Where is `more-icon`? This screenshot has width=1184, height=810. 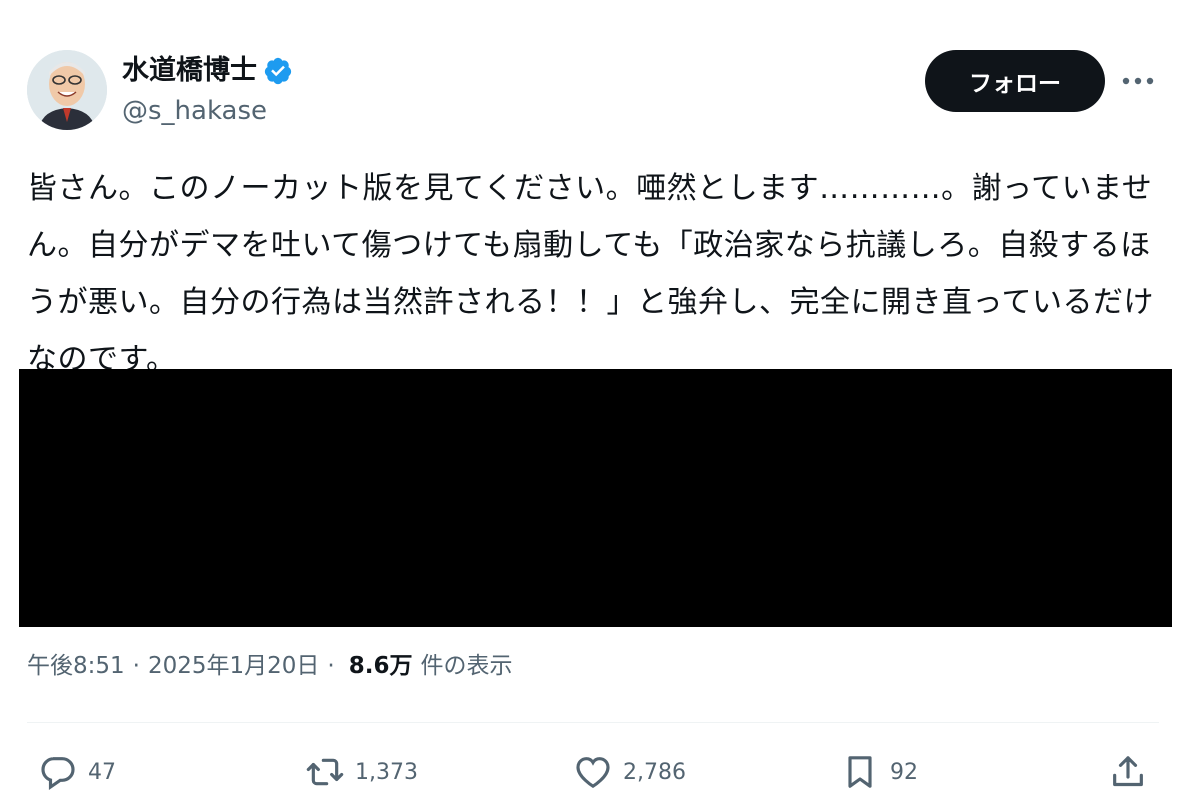
more-icon is located at coordinates (1138, 81).